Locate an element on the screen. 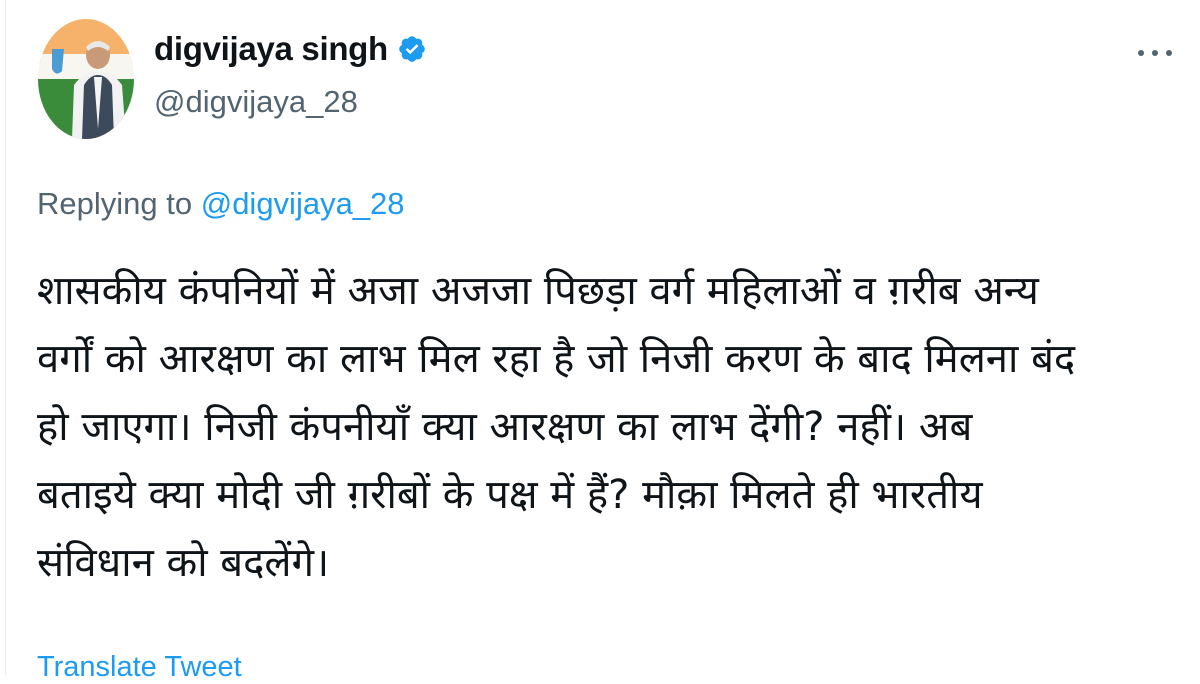  author-handle: @digvijaya_28 is located at coordinates (256, 102).